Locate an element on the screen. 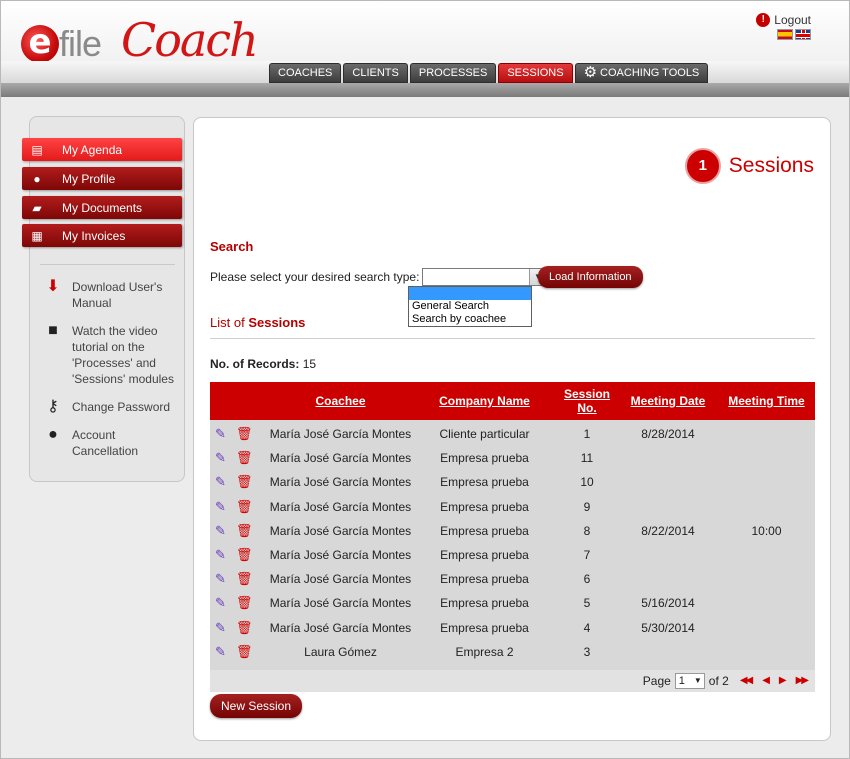 The image size is (850, 759). account-cancellation-link: ● Account Cancellation is located at coordinates (110, 443).